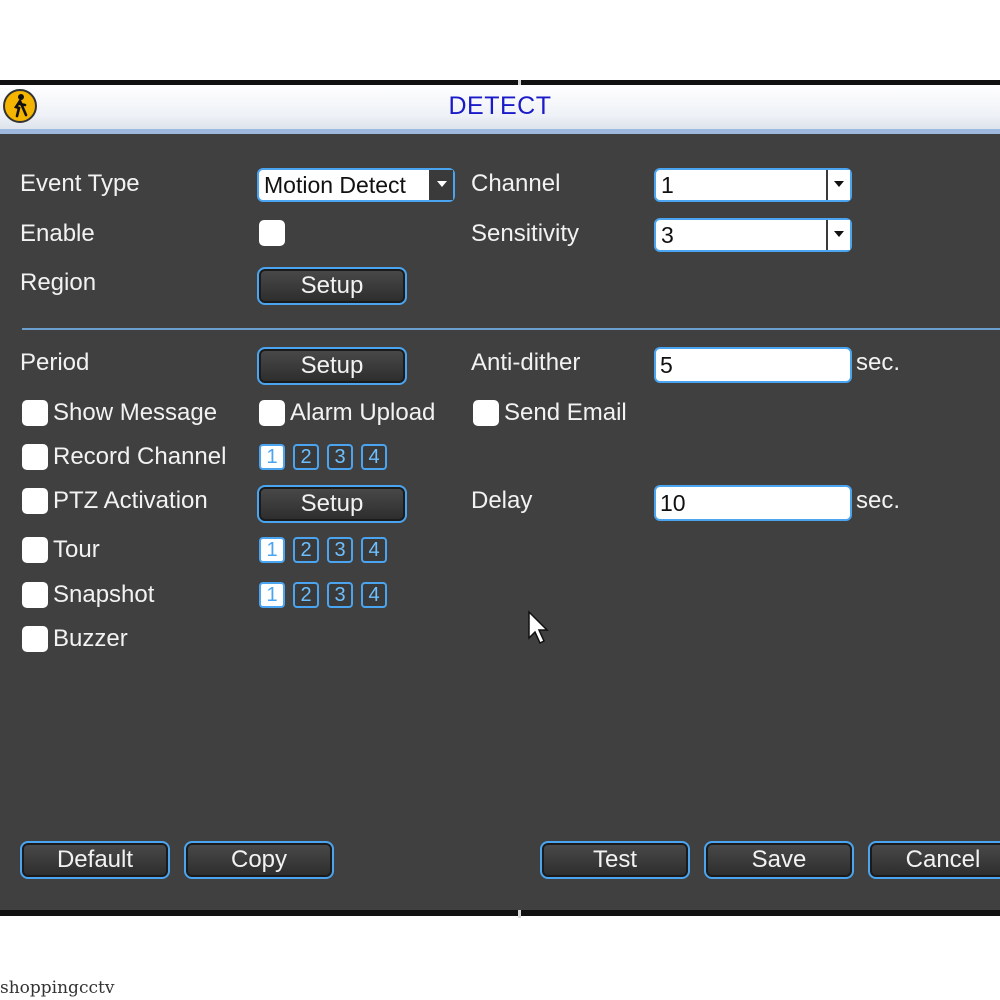  I want to click on delay-label: Delay, so click(502, 500).